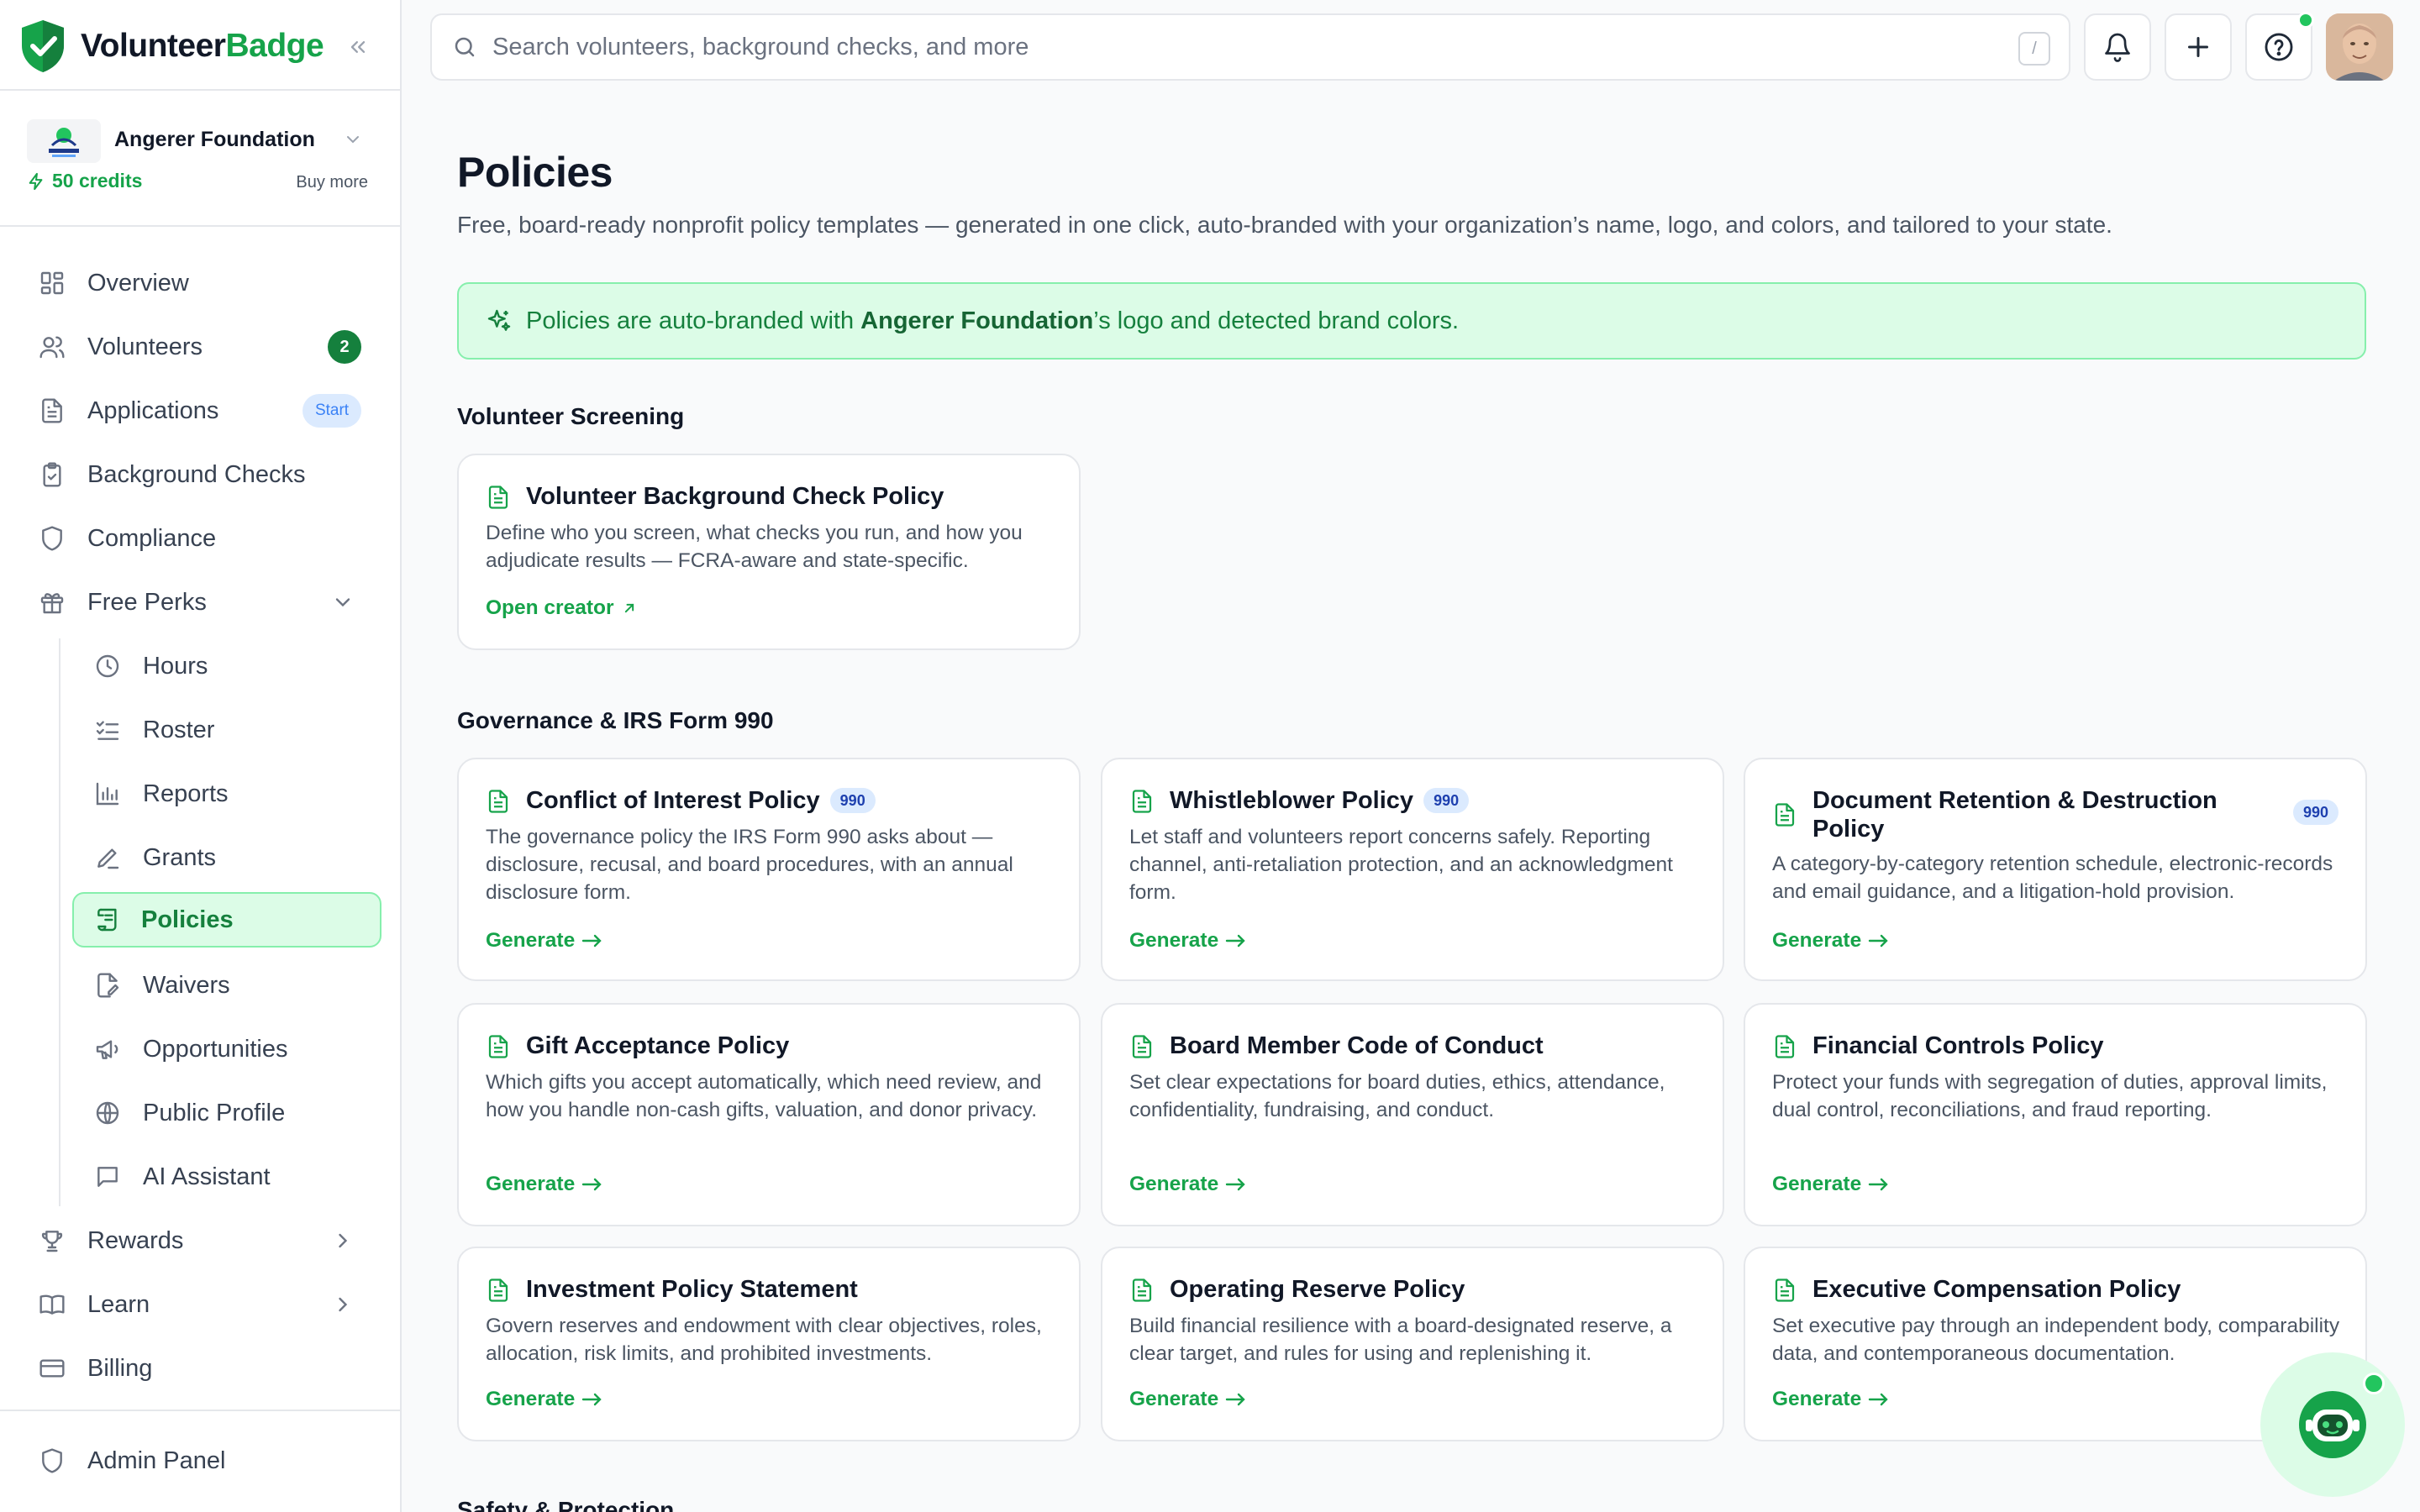 The width and height of the screenshot is (2420, 1512). I want to click on applications-start-badge: Start, so click(331, 411).